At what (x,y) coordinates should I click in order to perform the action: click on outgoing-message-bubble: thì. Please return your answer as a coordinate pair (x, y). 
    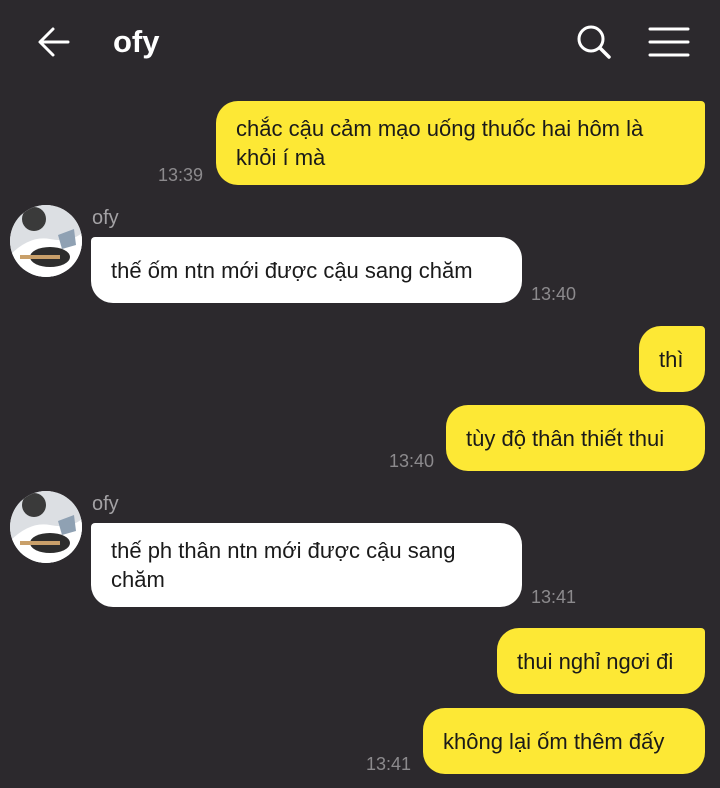
    Looking at the image, I should click on (672, 359).